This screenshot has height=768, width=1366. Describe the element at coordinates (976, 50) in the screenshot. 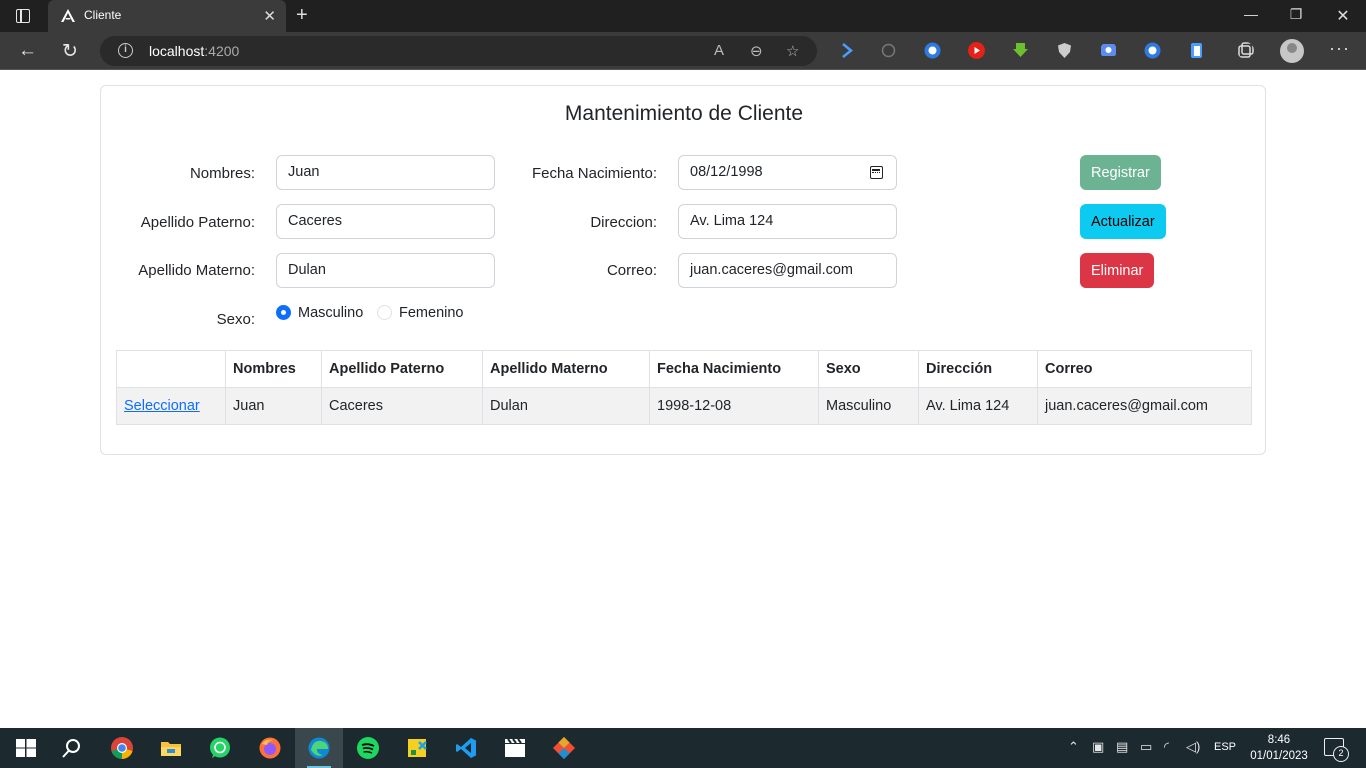

I see `extension-youtube-icon` at that location.